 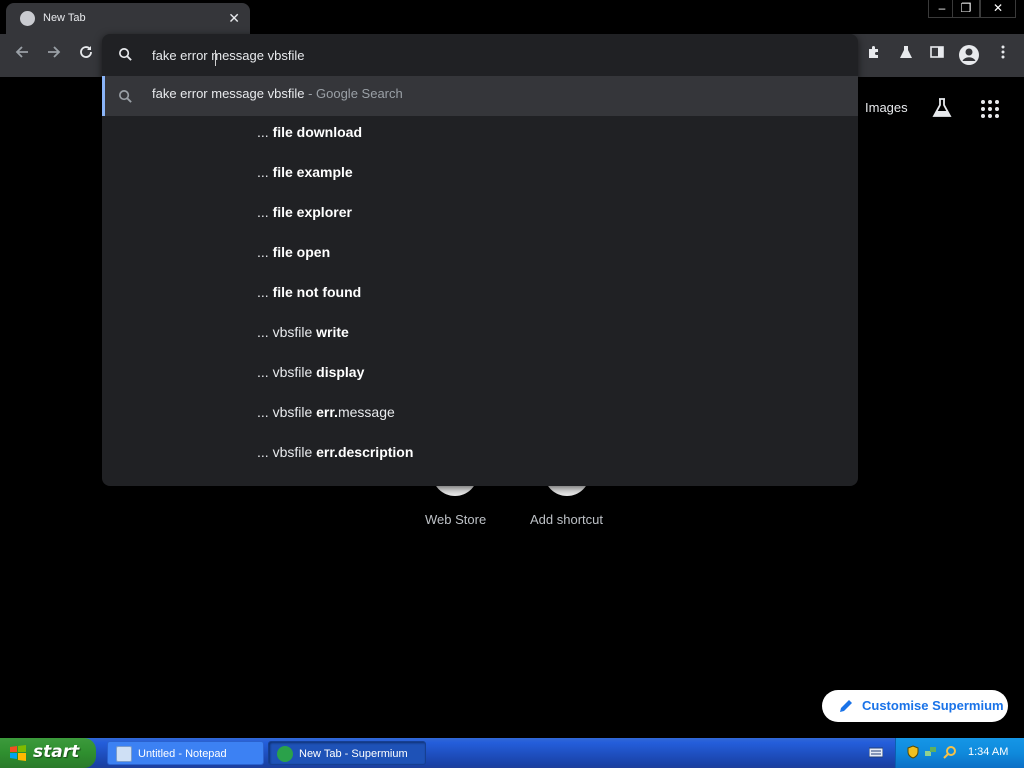 I want to click on labs-toolbar-button, so click(x=906, y=55).